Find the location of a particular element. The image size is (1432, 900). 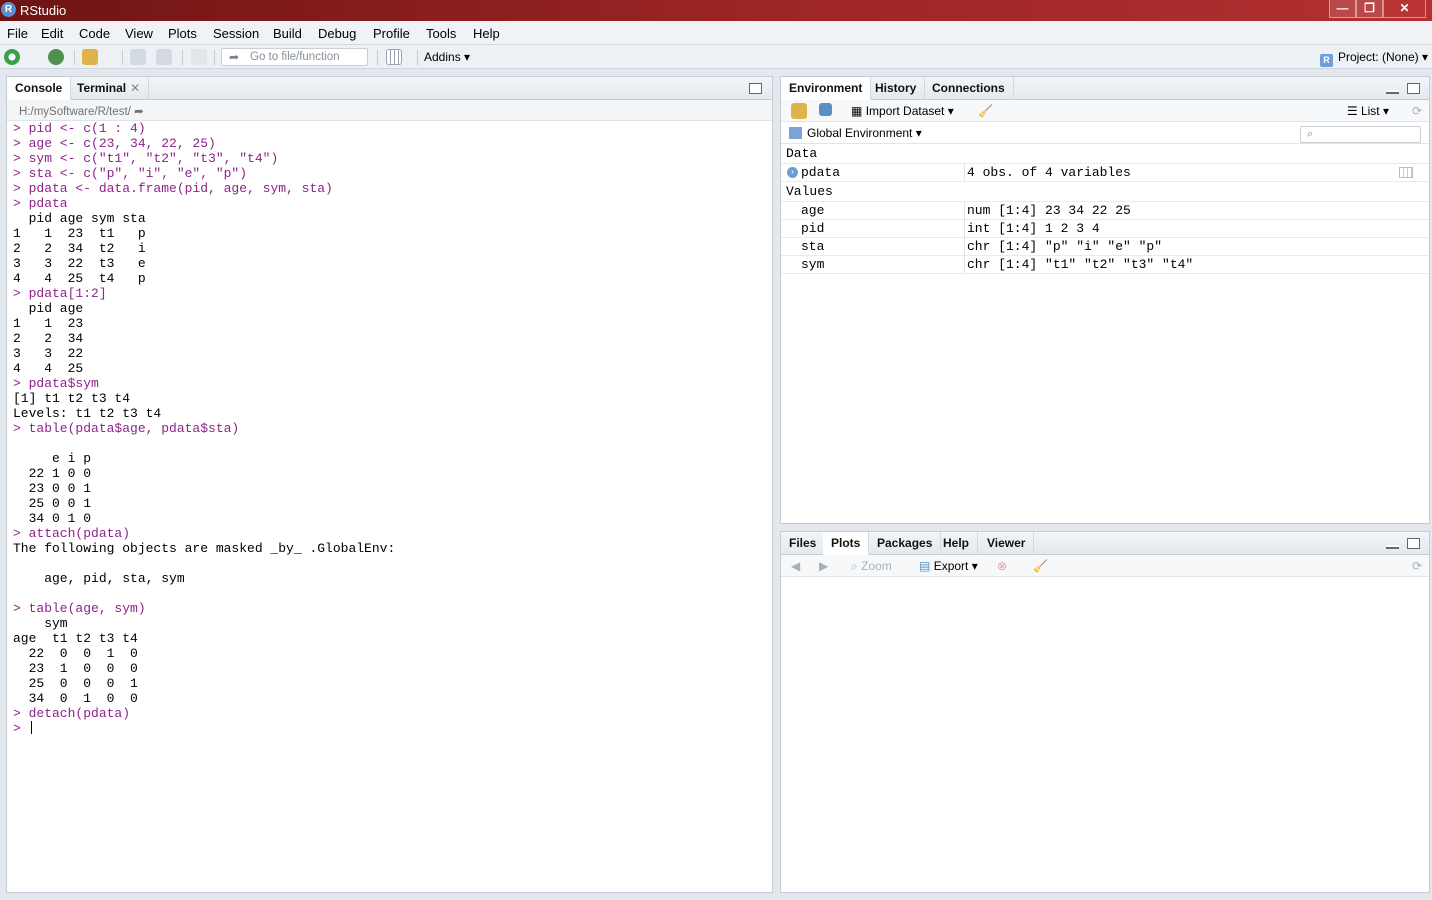

save-all-icon is located at coordinates (164, 57).